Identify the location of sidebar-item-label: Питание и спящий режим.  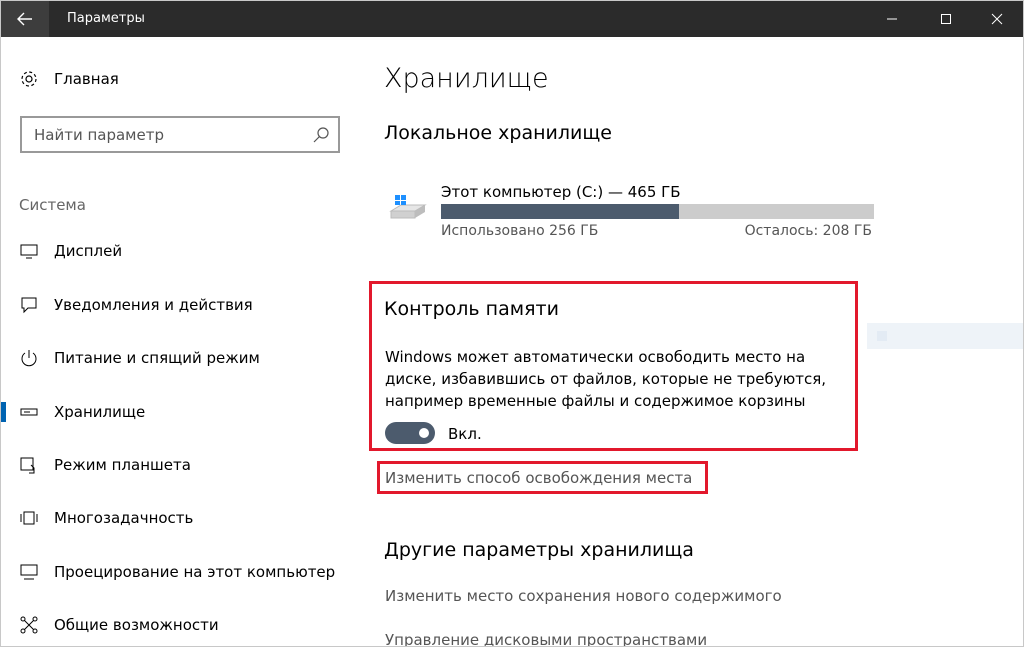
(157, 358).